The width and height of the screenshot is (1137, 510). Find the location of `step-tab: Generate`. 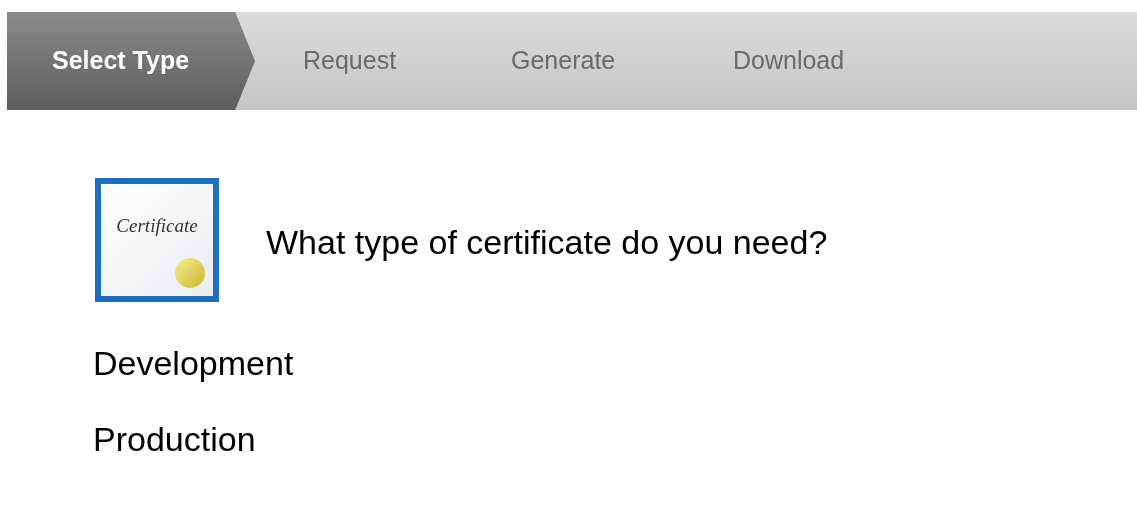

step-tab: Generate is located at coordinates (574, 61).